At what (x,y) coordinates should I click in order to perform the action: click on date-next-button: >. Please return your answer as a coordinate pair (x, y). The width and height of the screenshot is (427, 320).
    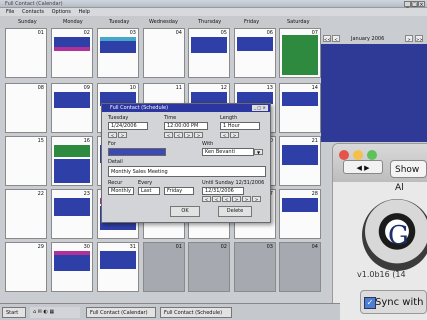
    Looking at the image, I should click on (122, 135).